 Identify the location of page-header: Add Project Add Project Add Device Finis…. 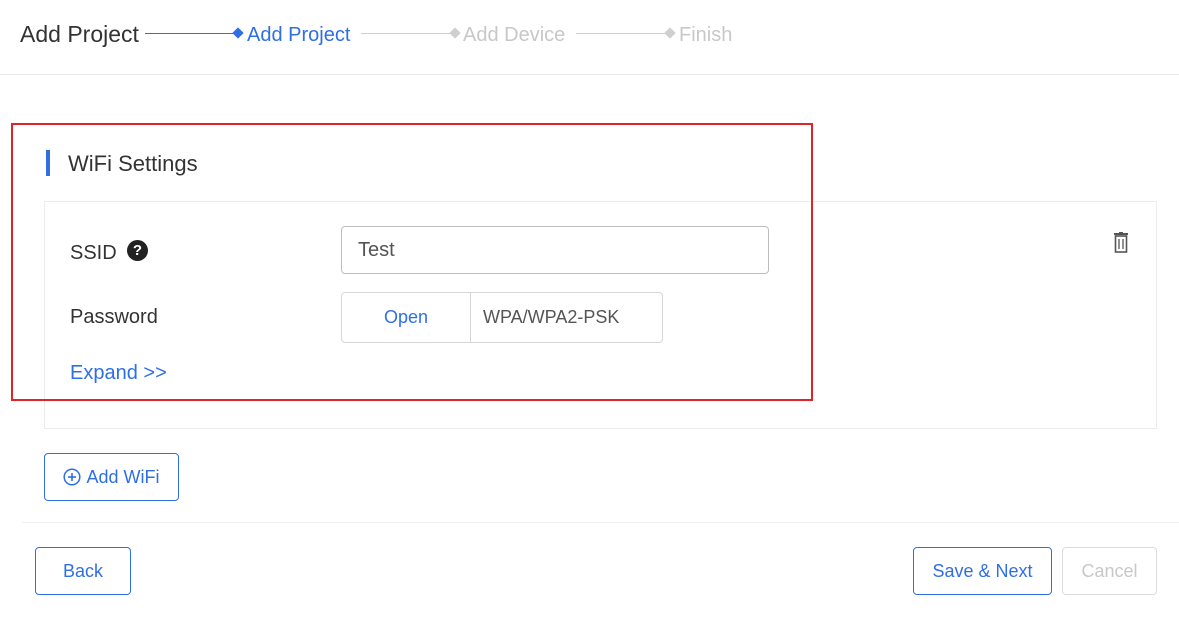
(589, 37).